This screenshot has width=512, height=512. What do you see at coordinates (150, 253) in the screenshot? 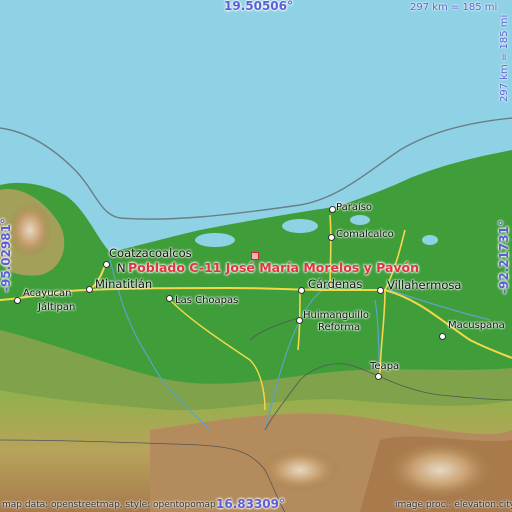
I see `city-label-coatzacoalcos: Coatzacoalcos` at bounding box center [150, 253].